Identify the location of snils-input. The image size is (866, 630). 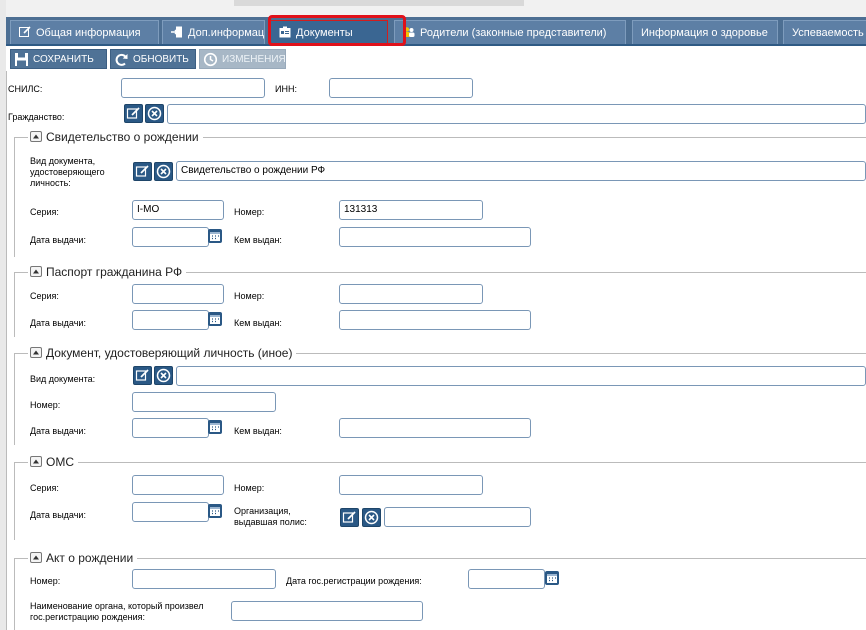
(193, 88).